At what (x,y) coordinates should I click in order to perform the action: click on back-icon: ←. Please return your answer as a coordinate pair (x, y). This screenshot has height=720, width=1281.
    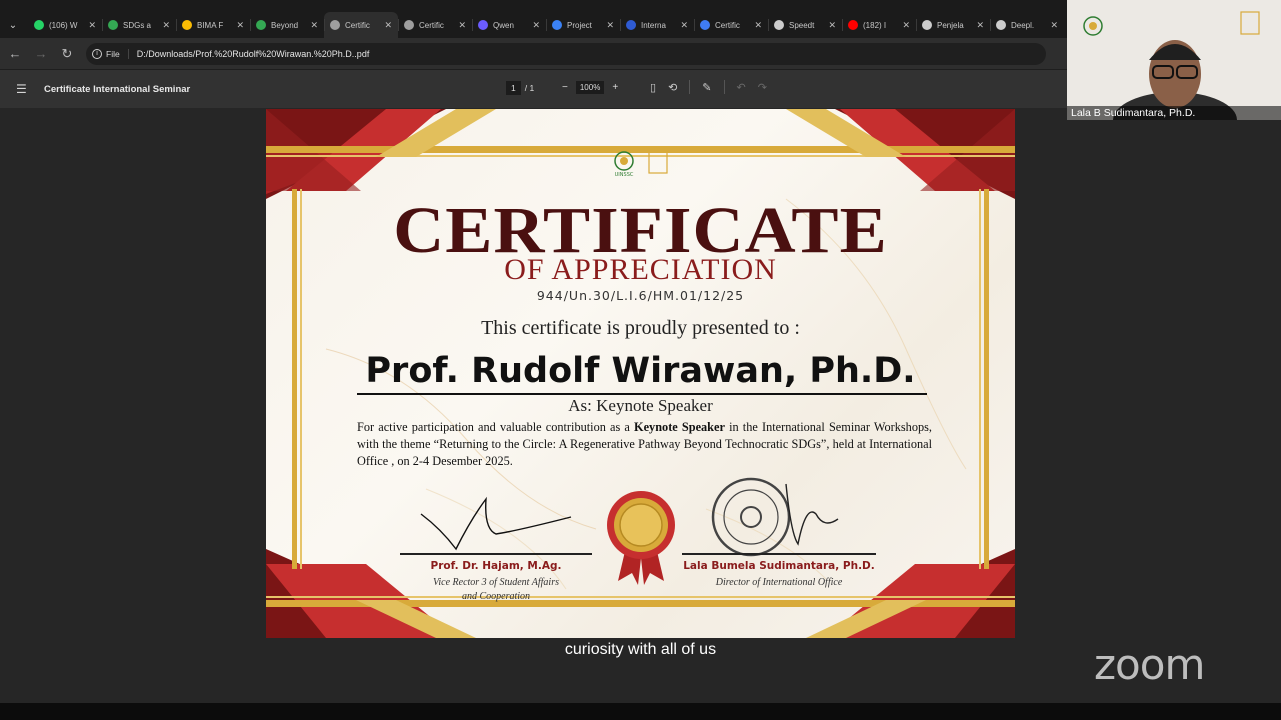
    Looking at the image, I should click on (15, 54).